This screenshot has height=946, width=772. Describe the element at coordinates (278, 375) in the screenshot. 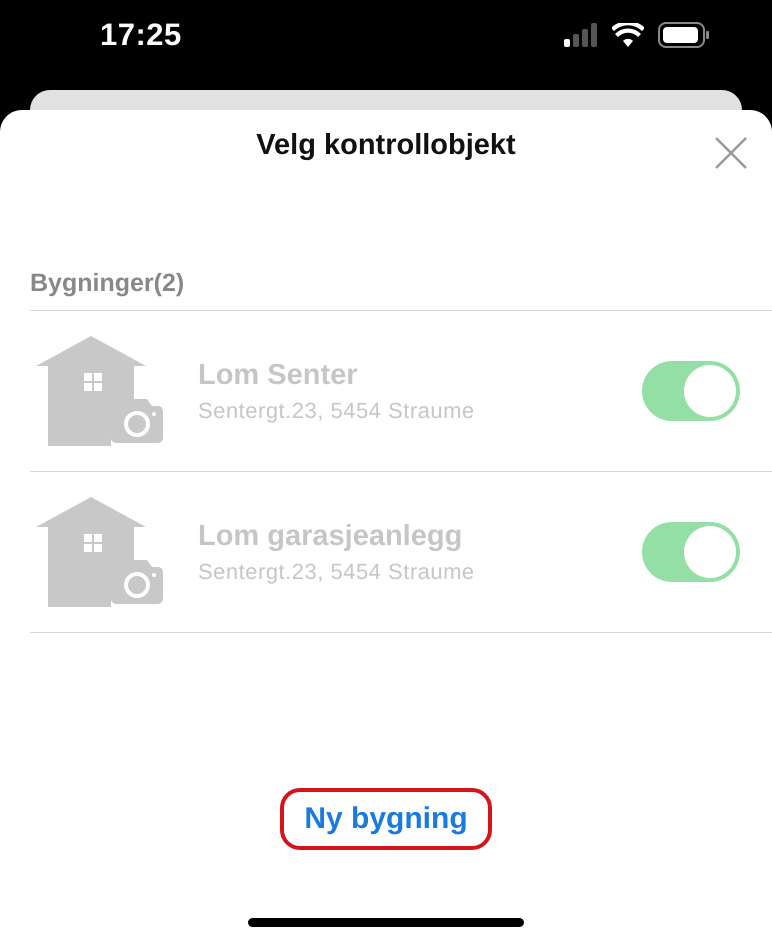

I see `building-name: Lom Senter` at that location.